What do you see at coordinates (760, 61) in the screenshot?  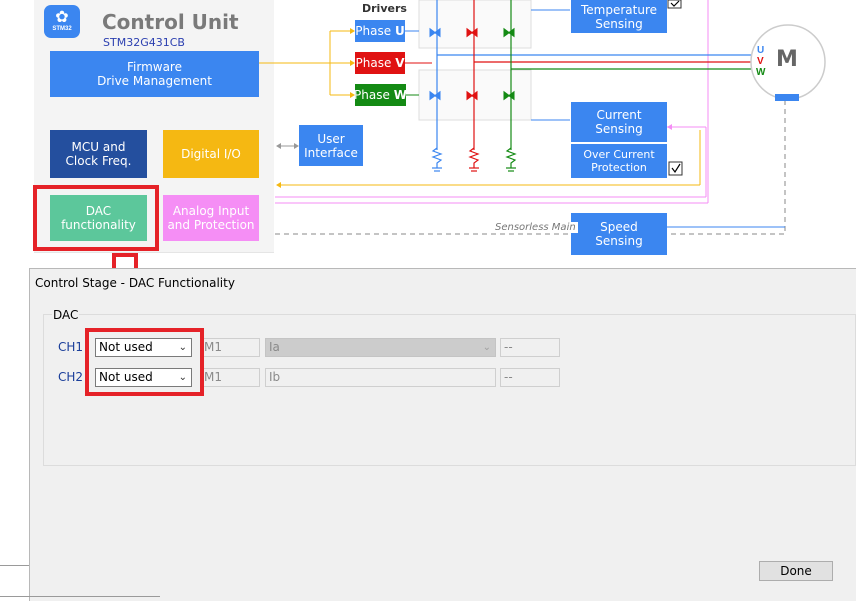 I see `motor-phase-v-label: V` at bounding box center [760, 61].